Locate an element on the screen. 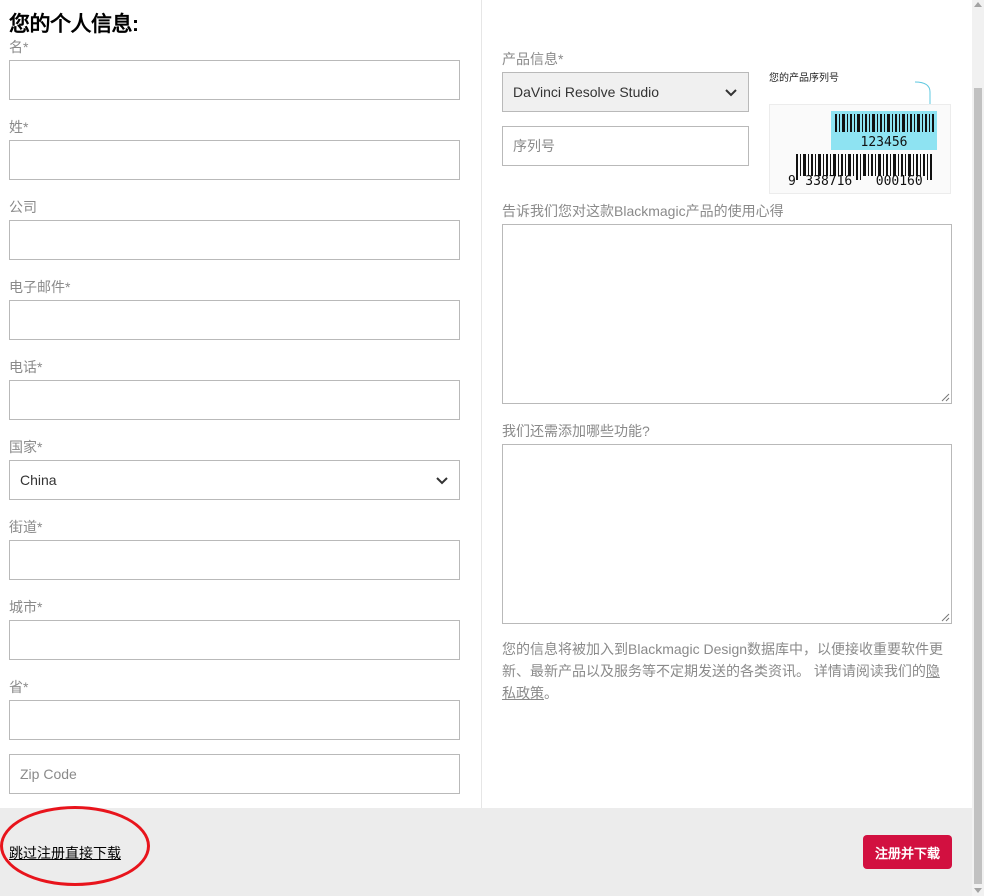 The height and width of the screenshot is (896, 984). province-field is located at coordinates (234, 720).